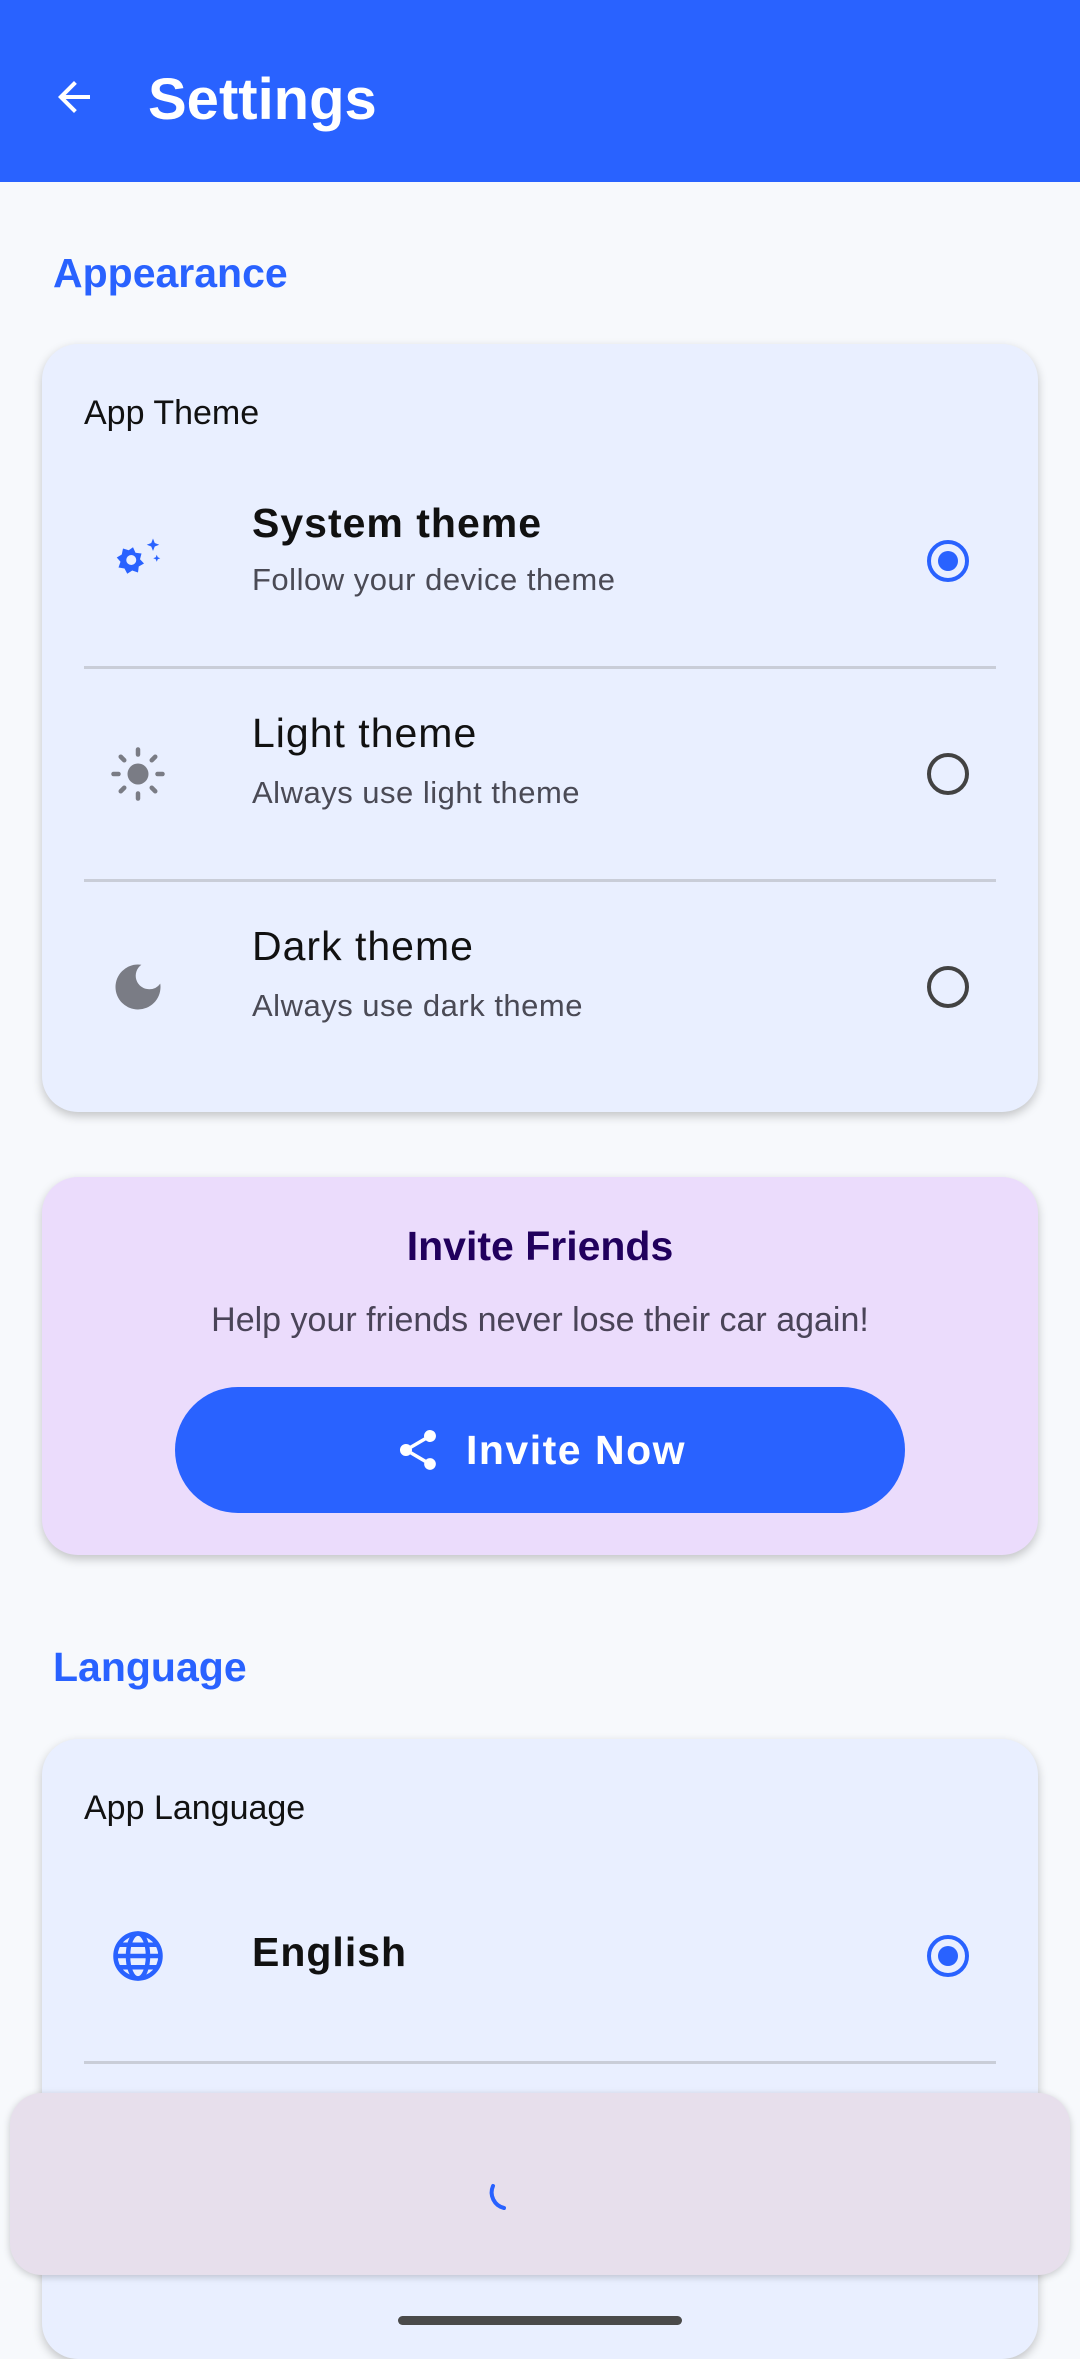 The height and width of the screenshot is (2359, 1080). Describe the element at coordinates (540, 1956) in the screenshot. I see `language-option-english: English` at that location.